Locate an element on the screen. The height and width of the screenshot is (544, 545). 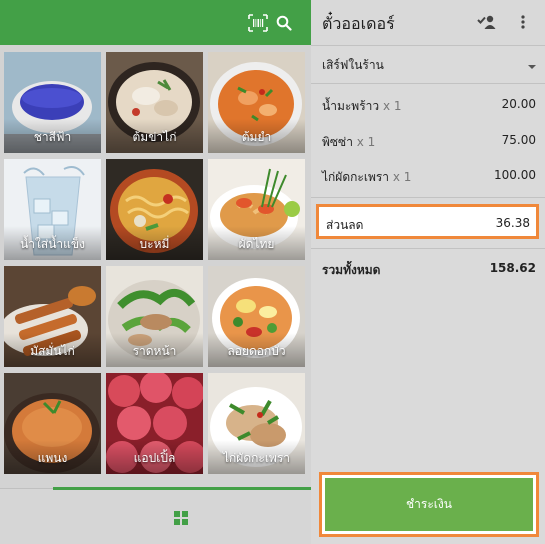
discount-label: ส่วนลด is located at coordinates (345, 225).